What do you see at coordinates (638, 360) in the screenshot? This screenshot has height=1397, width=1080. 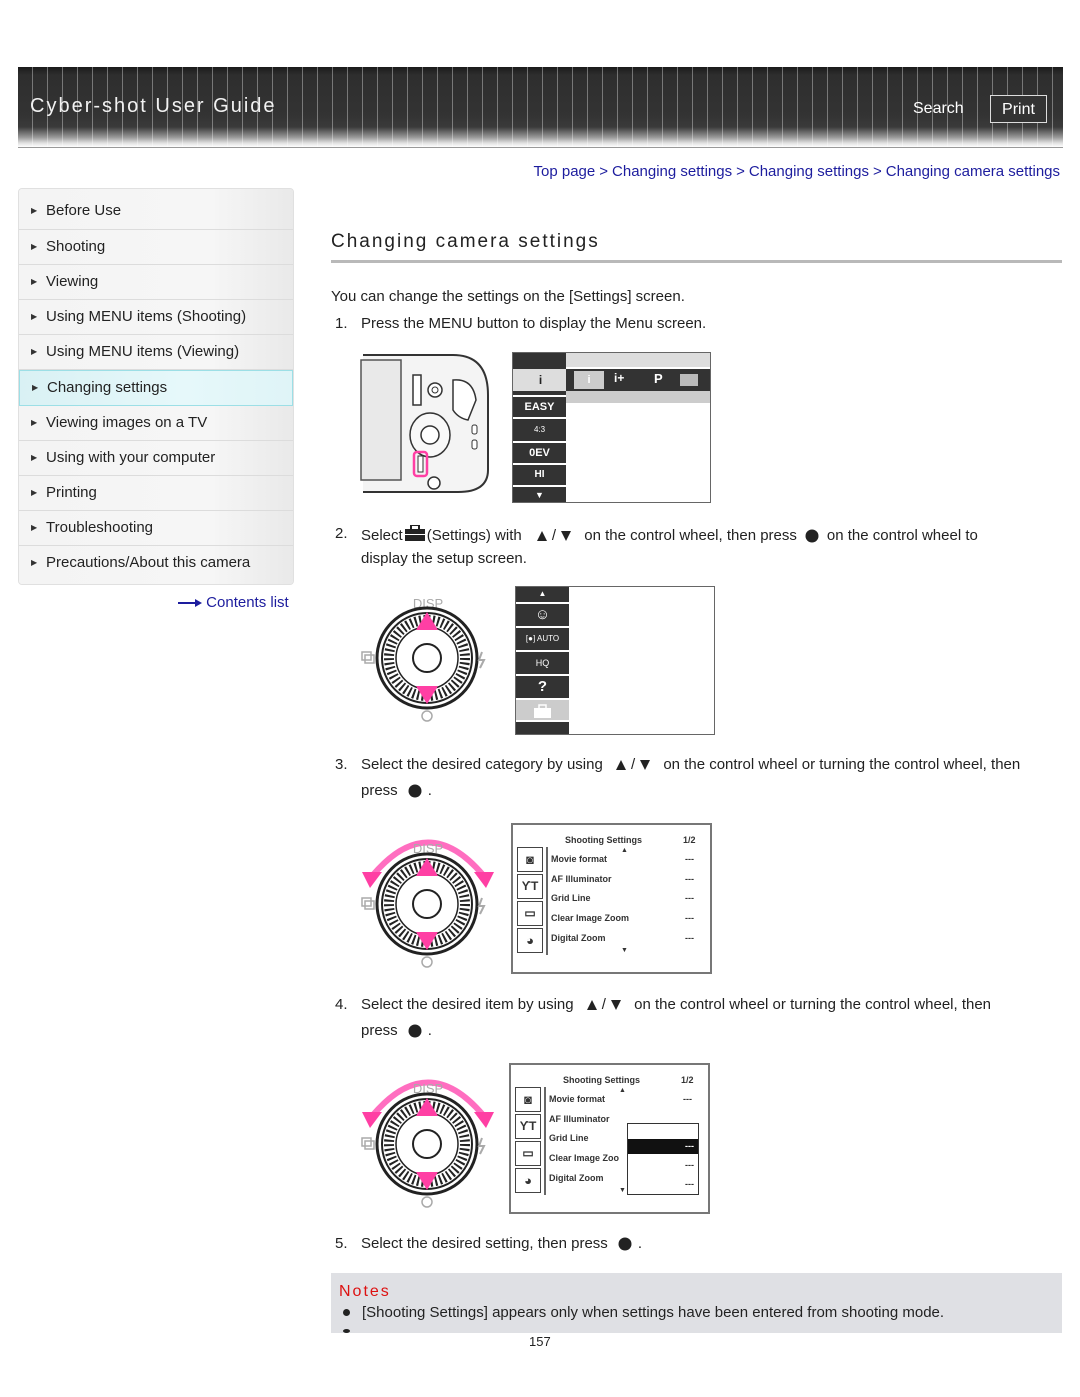 I see `menu-top-strip` at bounding box center [638, 360].